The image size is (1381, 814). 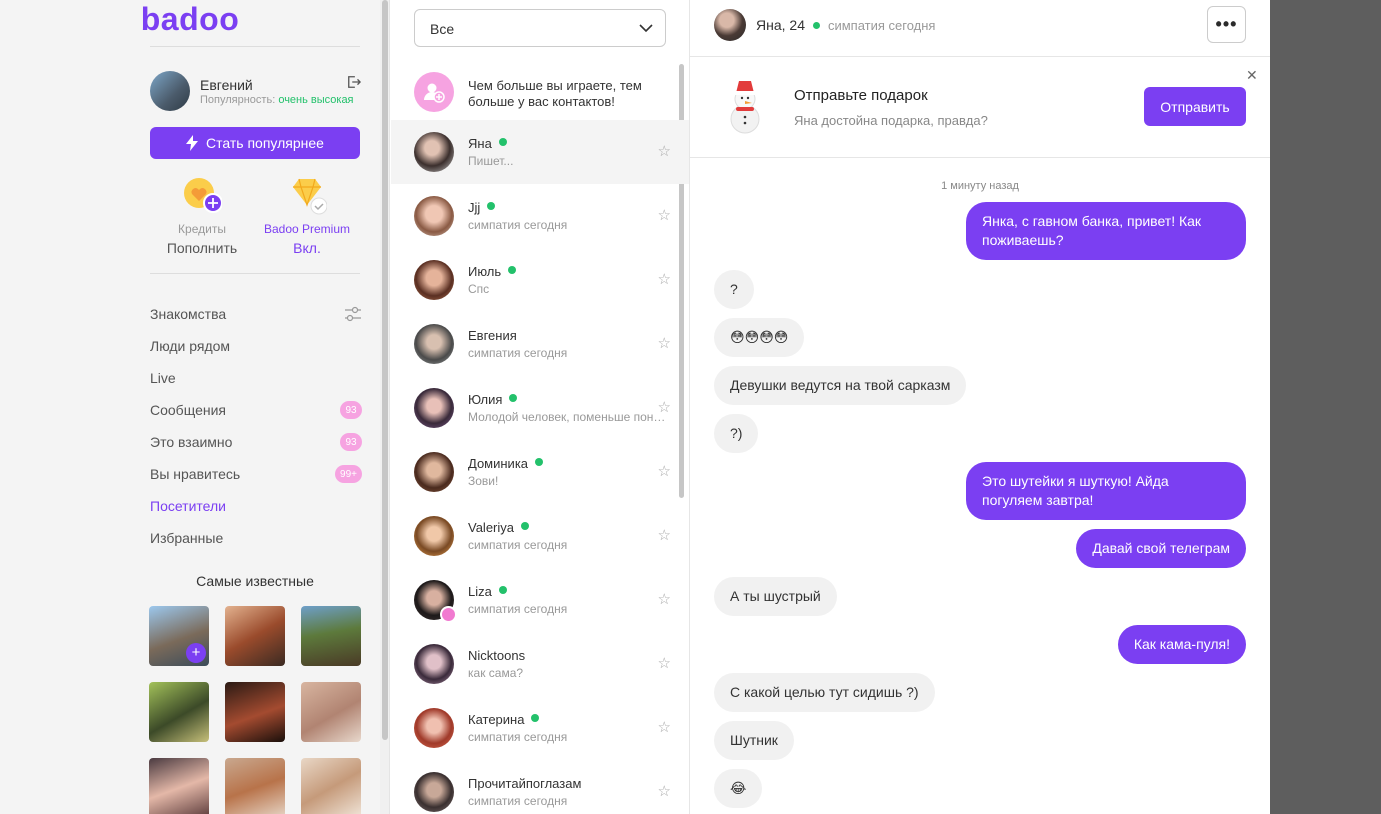 I want to click on logout-icon, so click(x=354, y=82).